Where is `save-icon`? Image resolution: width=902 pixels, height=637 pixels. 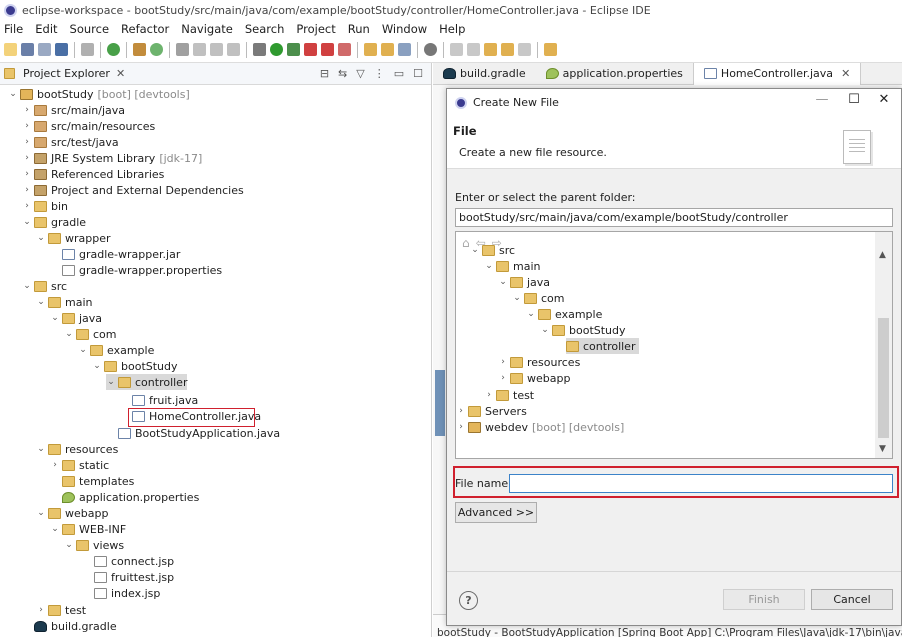 save-icon is located at coordinates (27, 49).